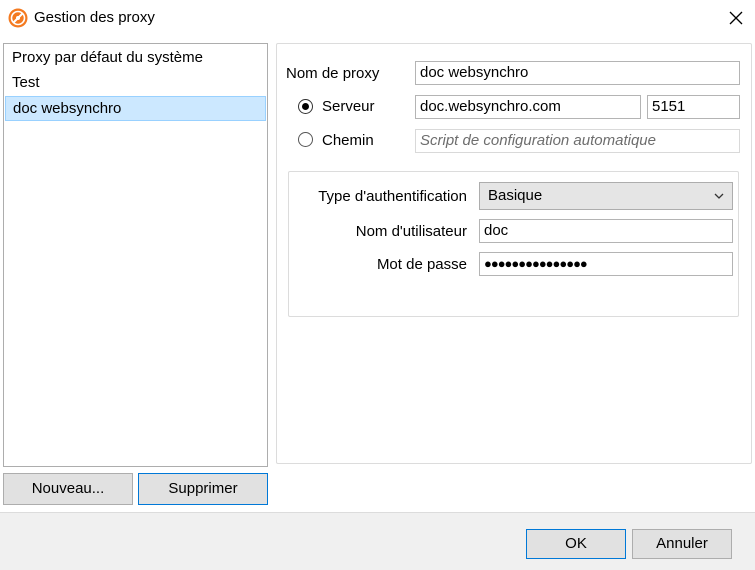 Image resolution: width=755 pixels, height=570 pixels. Describe the element at coordinates (515, 195) in the screenshot. I see `auth-type-value: Basique` at that location.